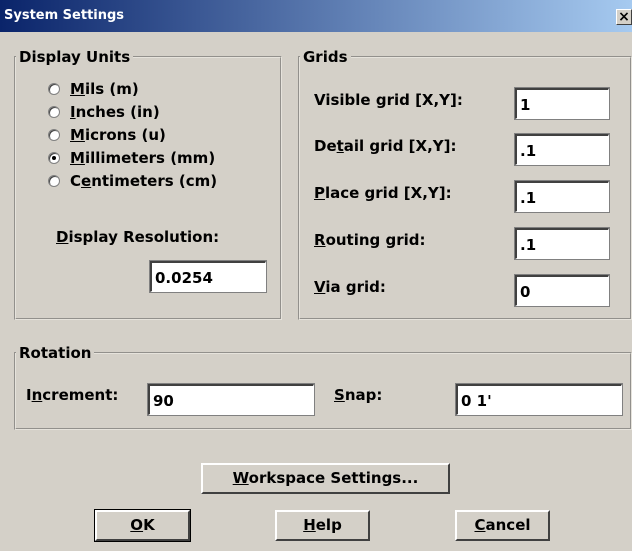  What do you see at coordinates (562, 103) in the screenshot?
I see `visible-grid-input: 1` at bounding box center [562, 103].